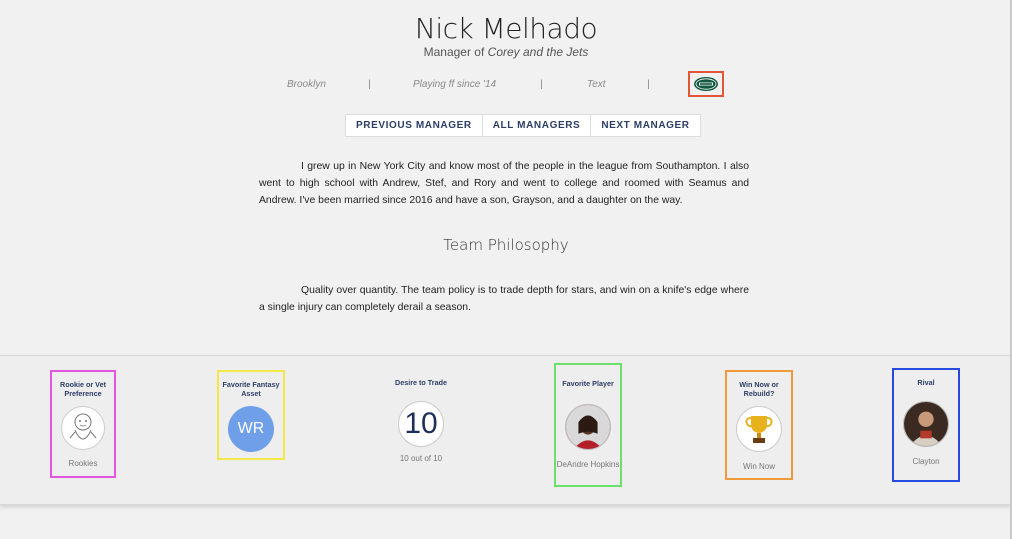 This screenshot has width=1012, height=539. I want to click on location-text: Brooklyn, so click(306, 84).